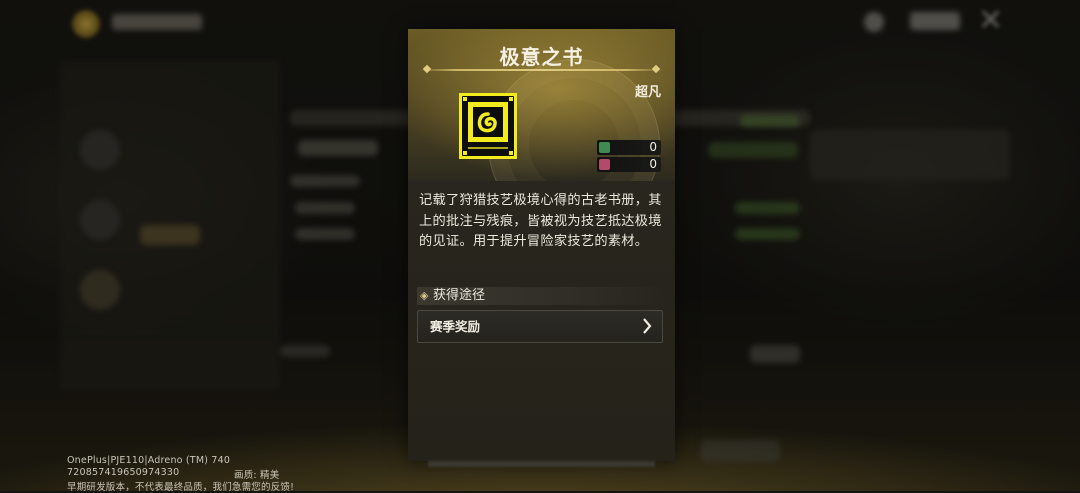 This screenshot has width=1080, height=493. I want to click on acquisition-label: 获得途径, so click(459, 295).